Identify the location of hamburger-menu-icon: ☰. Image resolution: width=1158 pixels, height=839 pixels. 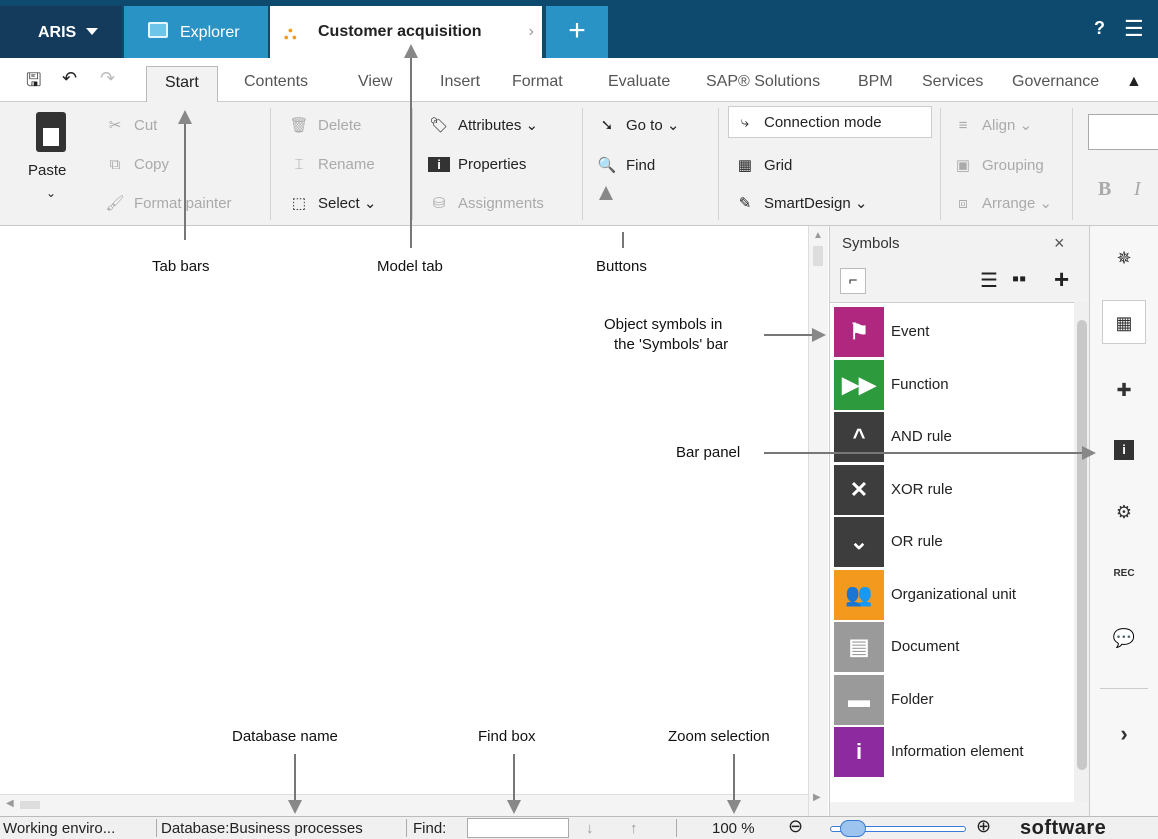
(1134, 29).